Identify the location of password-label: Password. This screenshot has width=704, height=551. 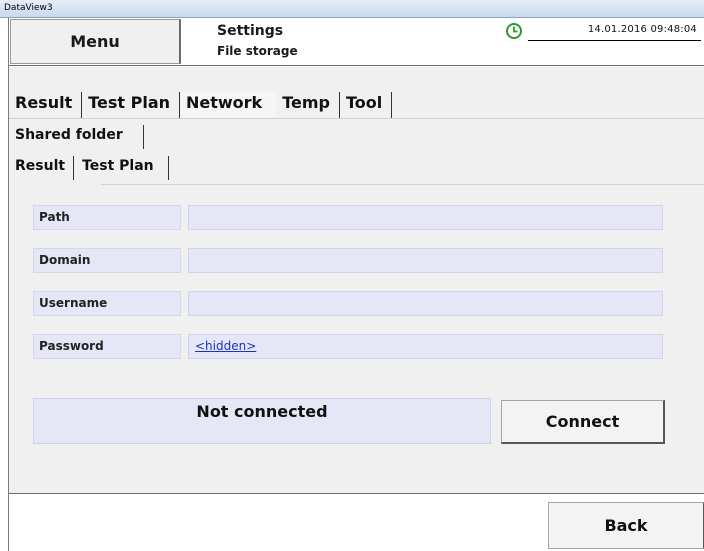
(107, 346).